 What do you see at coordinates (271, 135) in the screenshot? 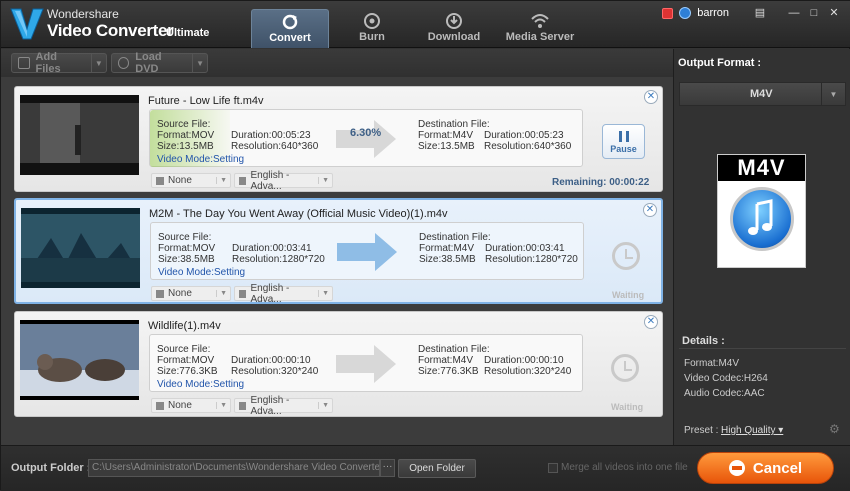
I see `source-duration: Duration:00:05:23` at bounding box center [271, 135].